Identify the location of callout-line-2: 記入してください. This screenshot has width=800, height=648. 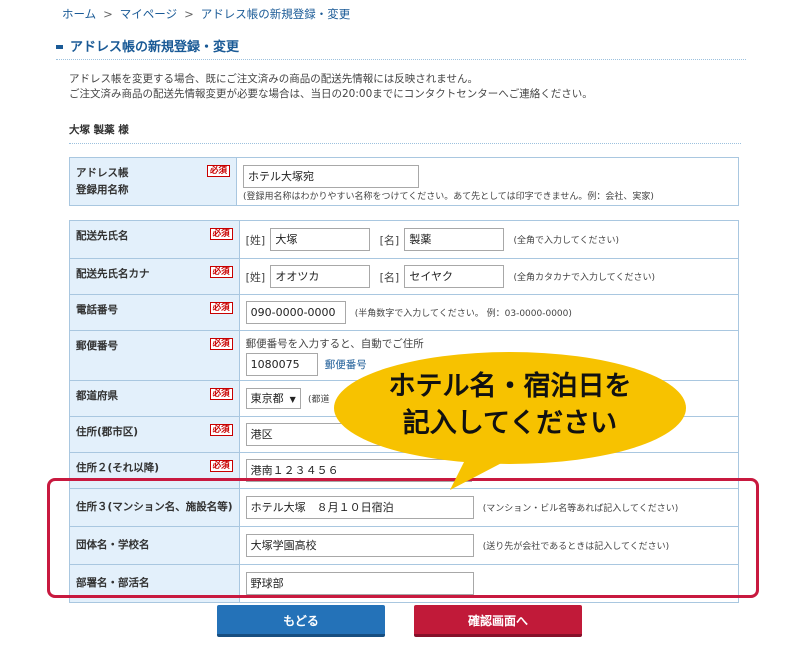
(510, 423).